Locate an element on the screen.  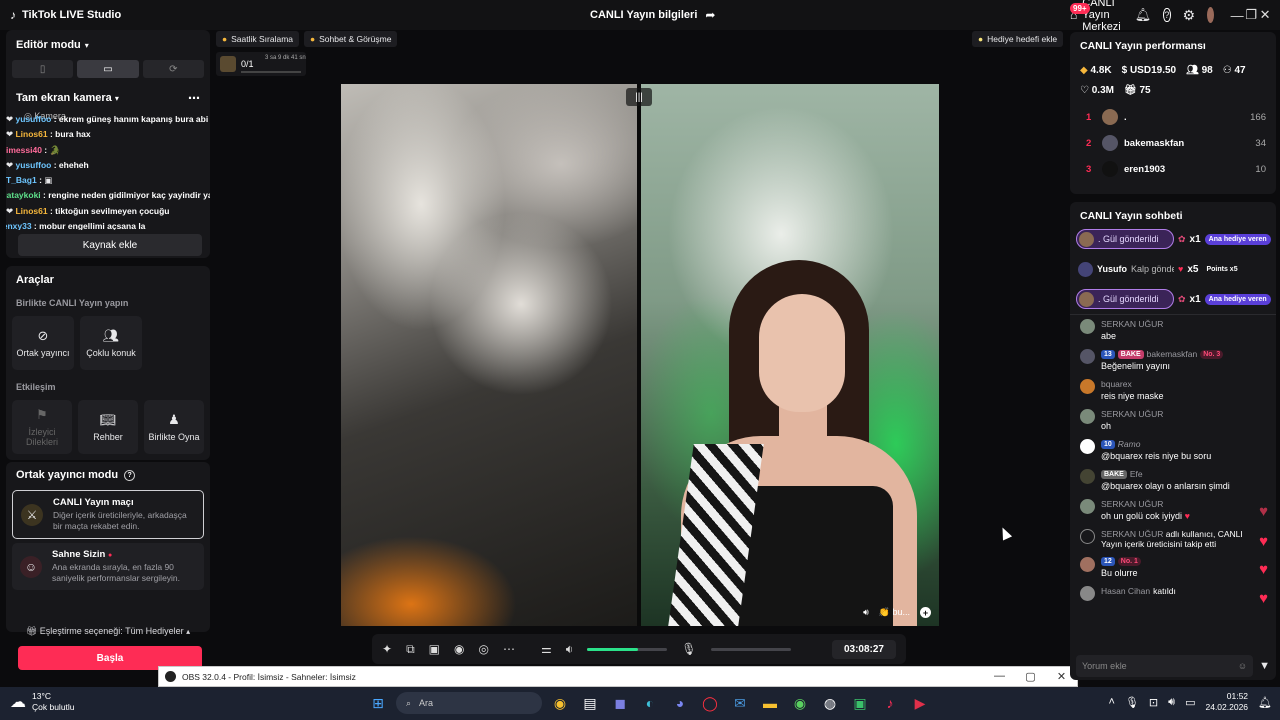
chat-message: SERKAN UĞUR oh is located at coordinates (1173, 420).